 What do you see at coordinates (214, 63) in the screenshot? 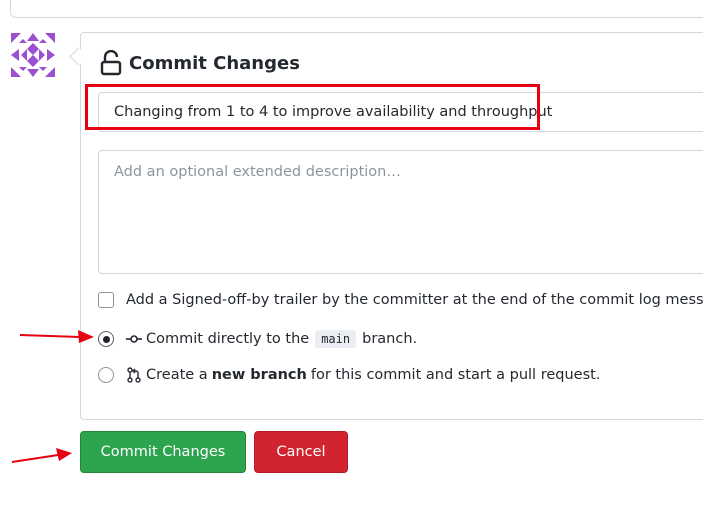
I see `commit-title: Commit Changes` at bounding box center [214, 63].